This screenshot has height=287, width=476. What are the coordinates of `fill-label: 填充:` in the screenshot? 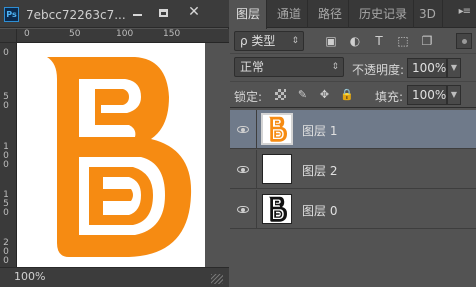 It's located at (389, 97).